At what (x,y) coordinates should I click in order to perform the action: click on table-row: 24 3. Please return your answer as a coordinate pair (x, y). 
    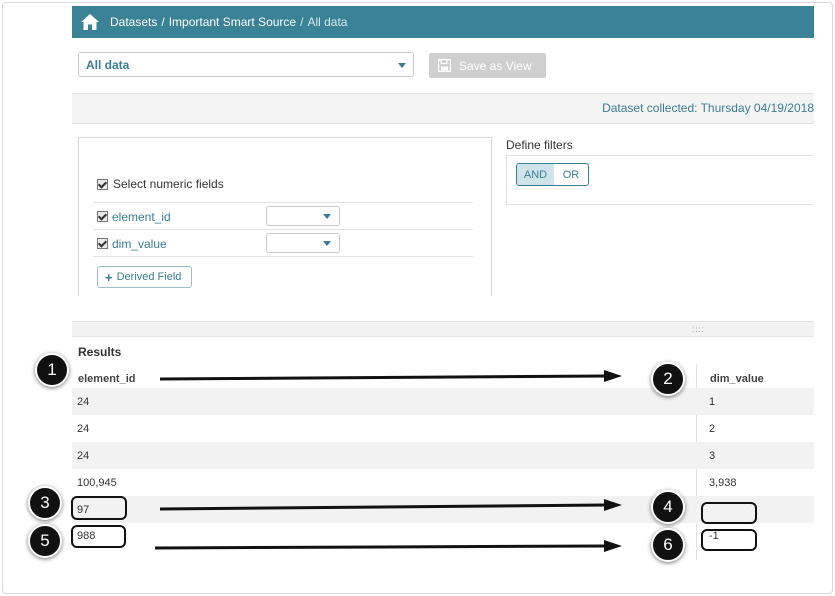
    Looking at the image, I should click on (443, 455).